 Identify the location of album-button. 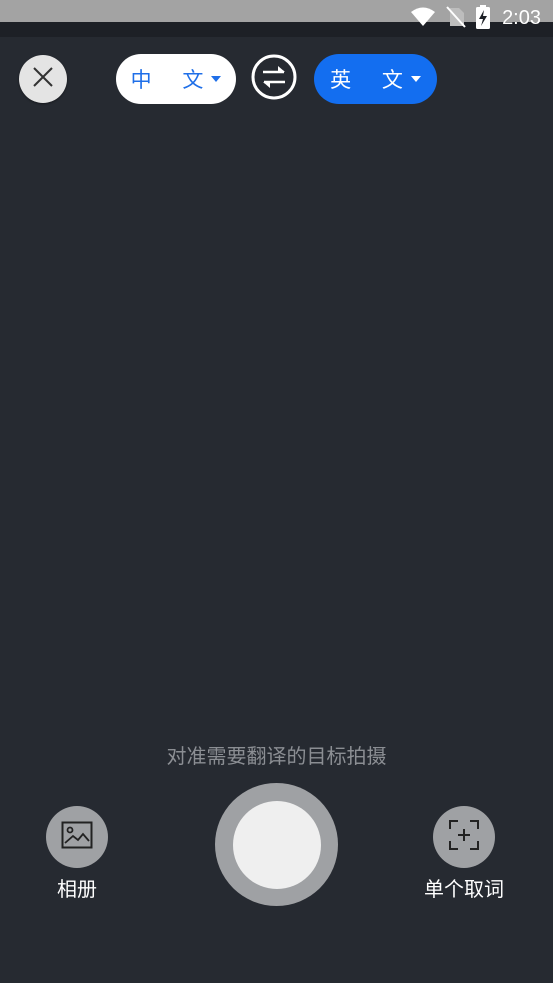
(77, 837).